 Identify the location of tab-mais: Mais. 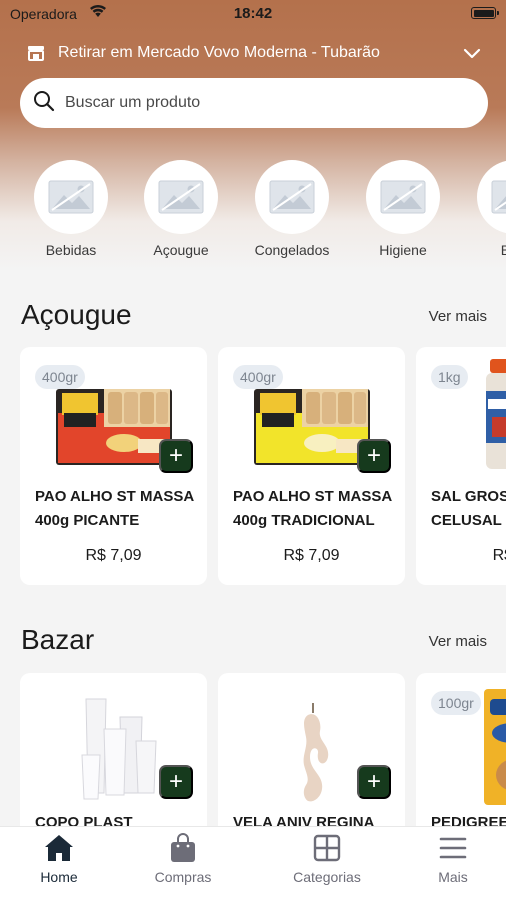
(452, 859).